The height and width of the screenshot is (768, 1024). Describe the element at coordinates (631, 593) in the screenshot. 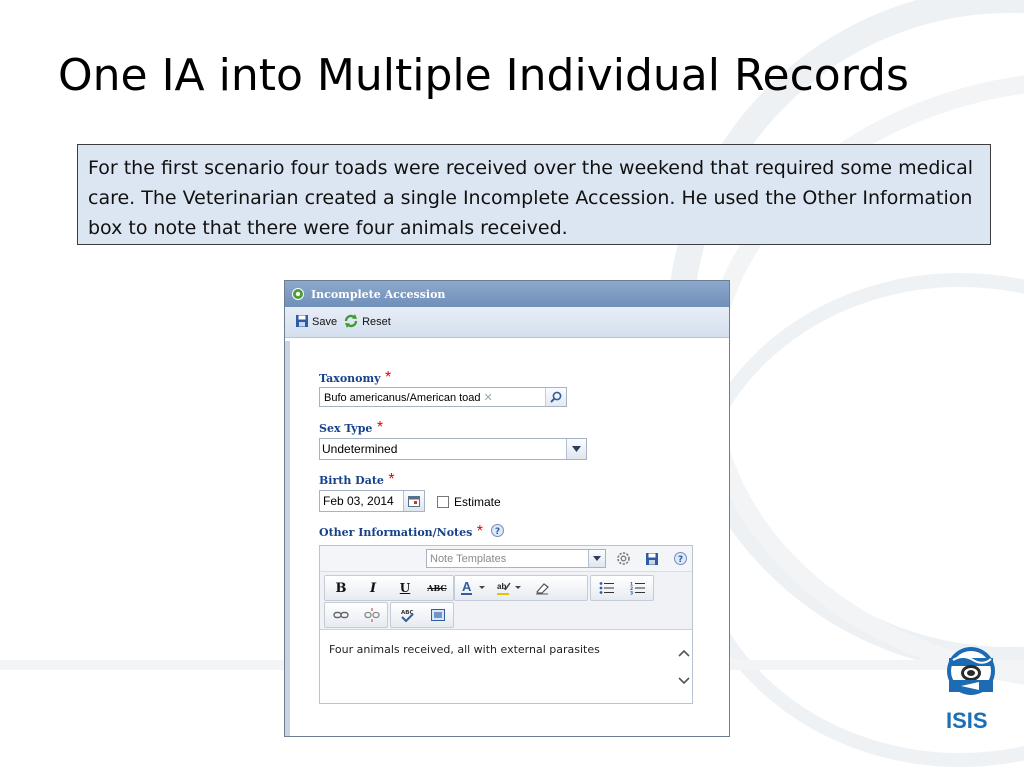

I see `svg-text: 3` at that location.